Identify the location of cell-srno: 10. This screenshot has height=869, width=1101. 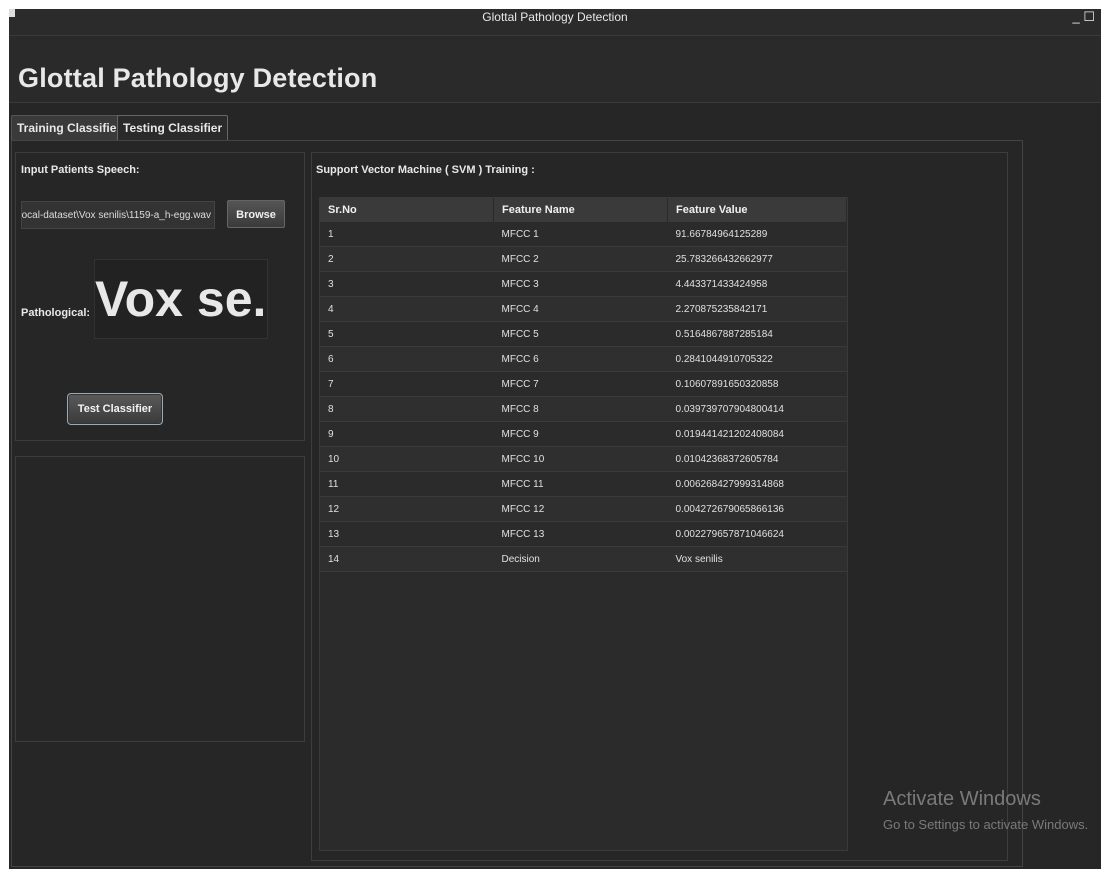
(407, 459).